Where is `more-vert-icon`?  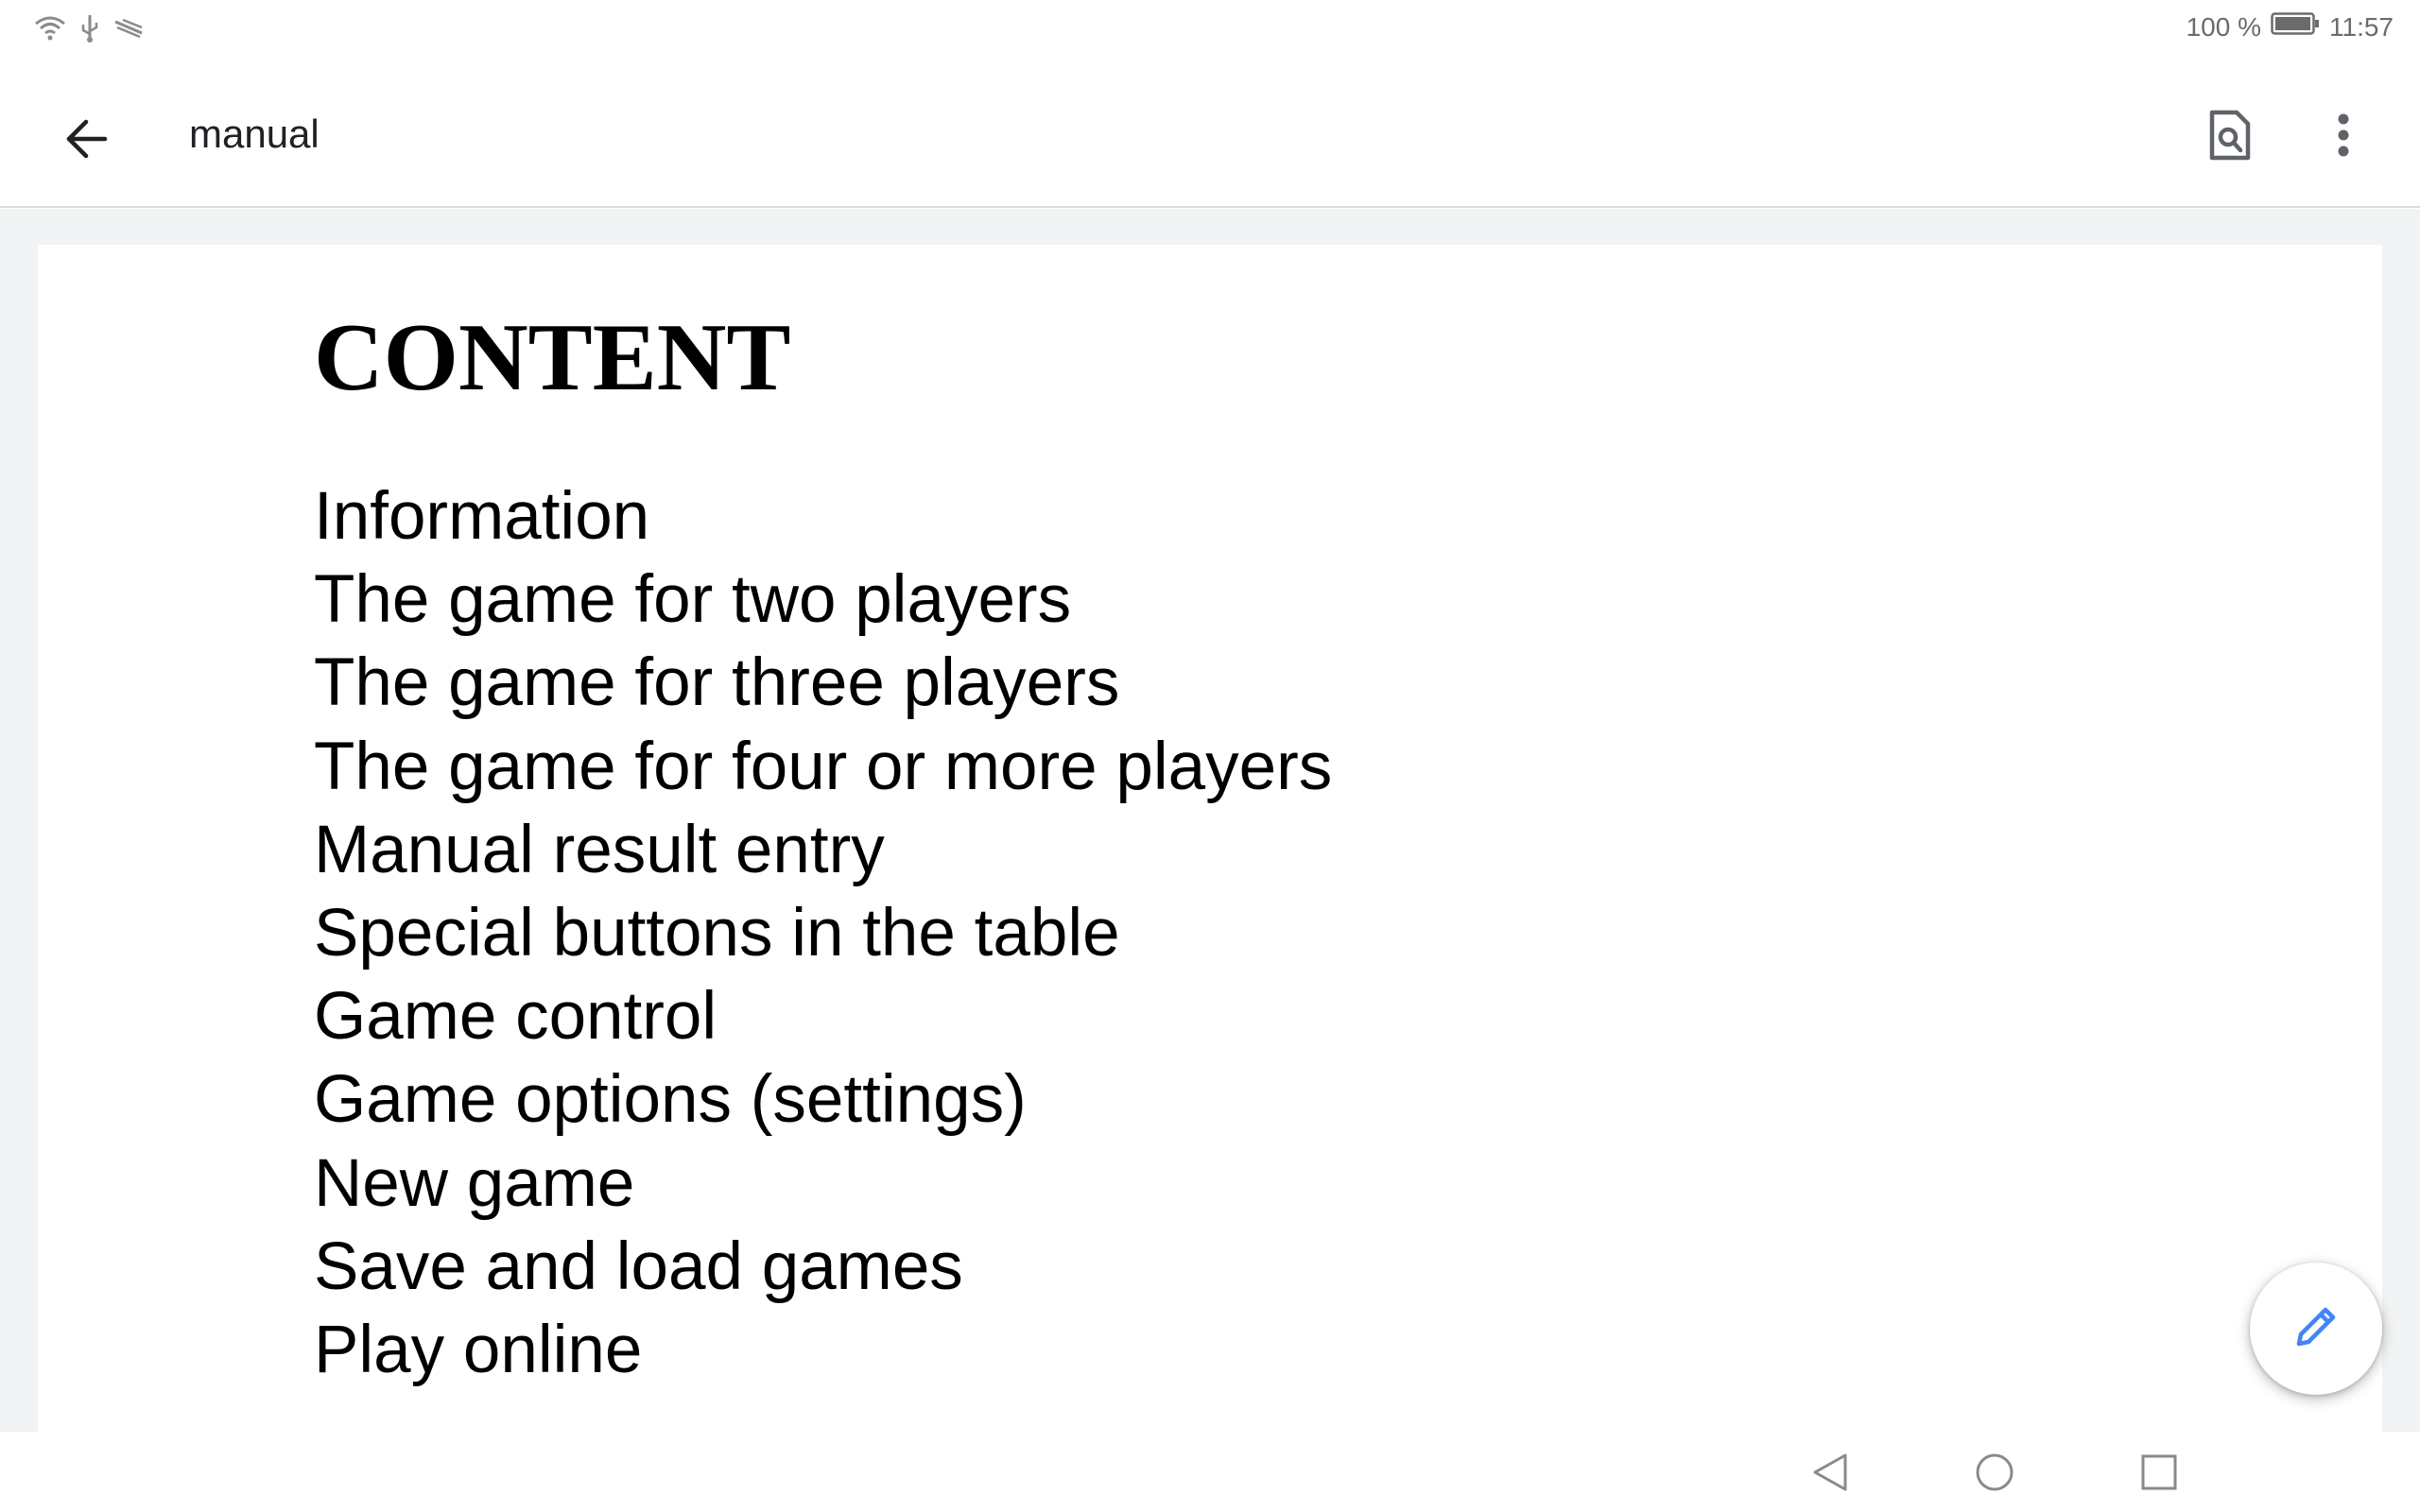 more-vert-icon is located at coordinates (2343, 137).